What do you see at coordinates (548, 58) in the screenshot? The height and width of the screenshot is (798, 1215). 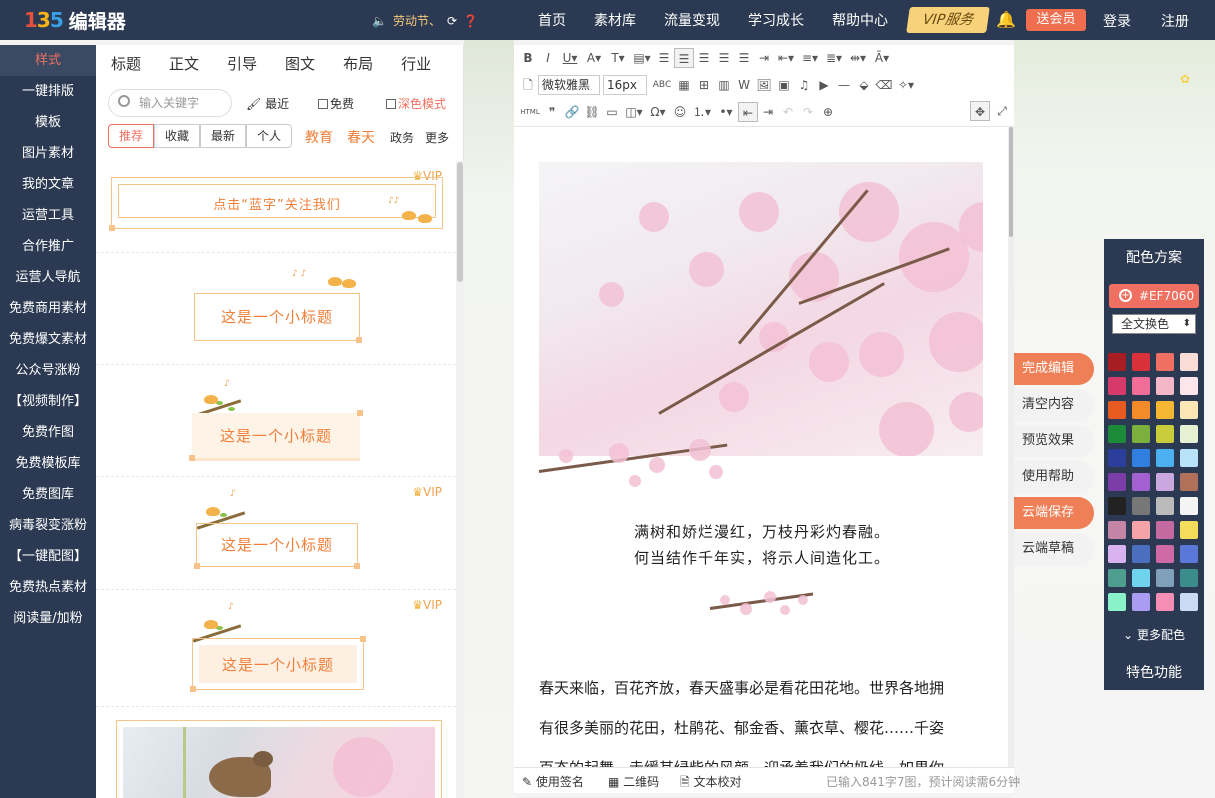 I see `italic-icon: I` at bounding box center [548, 58].